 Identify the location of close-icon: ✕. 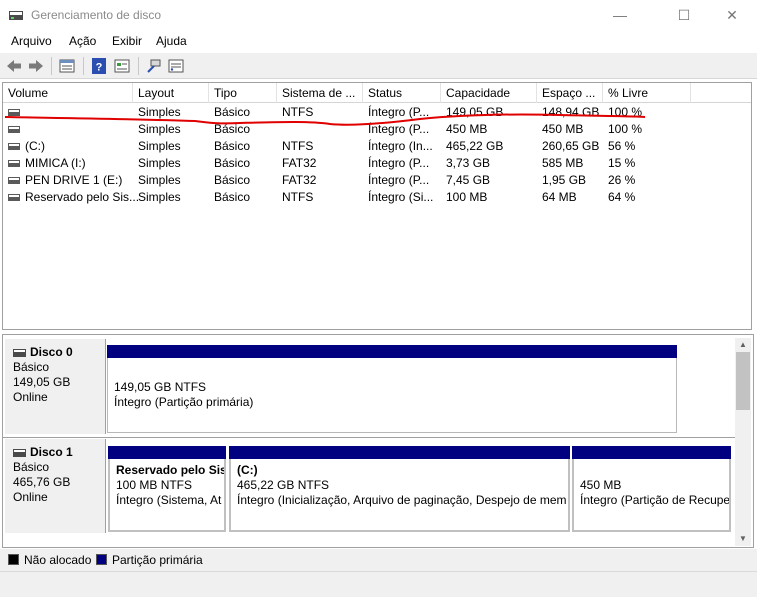
(732, 14).